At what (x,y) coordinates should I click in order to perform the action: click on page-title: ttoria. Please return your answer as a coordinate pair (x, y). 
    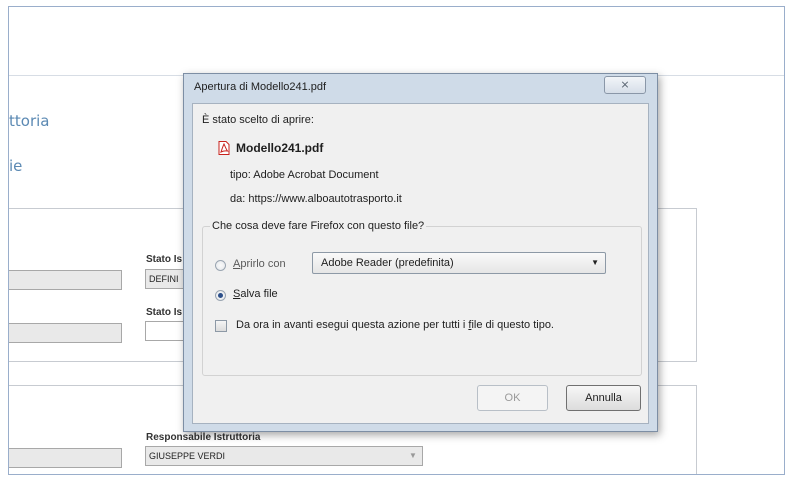
    Looking at the image, I should click on (29, 121).